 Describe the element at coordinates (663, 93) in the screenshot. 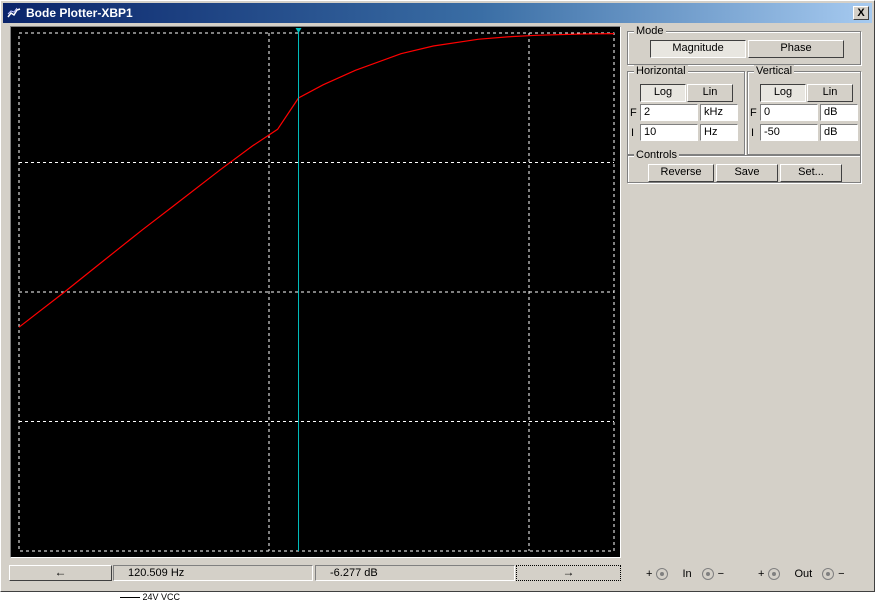

I see `horizontal-log-button: Log` at that location.